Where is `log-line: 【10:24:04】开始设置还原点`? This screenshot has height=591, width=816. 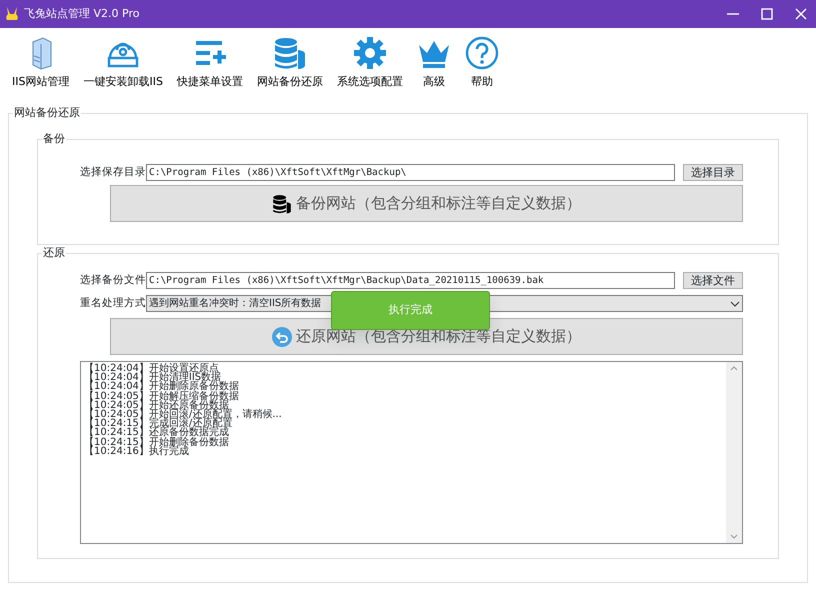 log-line: 【10:24:04】开始设置还原点 is located at coordinates (151, 369).